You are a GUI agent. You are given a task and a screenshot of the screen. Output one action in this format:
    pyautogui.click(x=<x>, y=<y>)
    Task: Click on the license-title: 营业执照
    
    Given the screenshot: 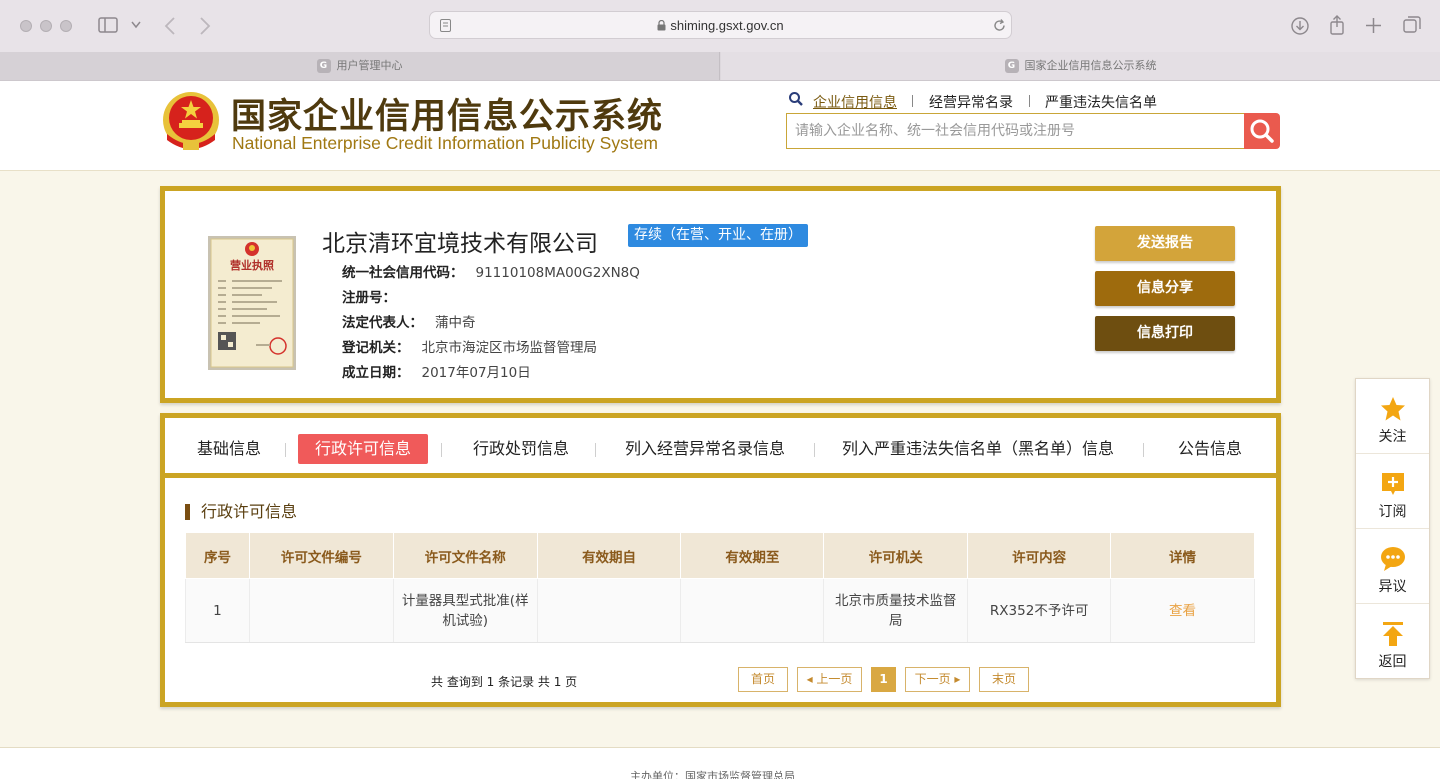 What is the action you would take?
    pyautogui.click(x=252, y=265)
    